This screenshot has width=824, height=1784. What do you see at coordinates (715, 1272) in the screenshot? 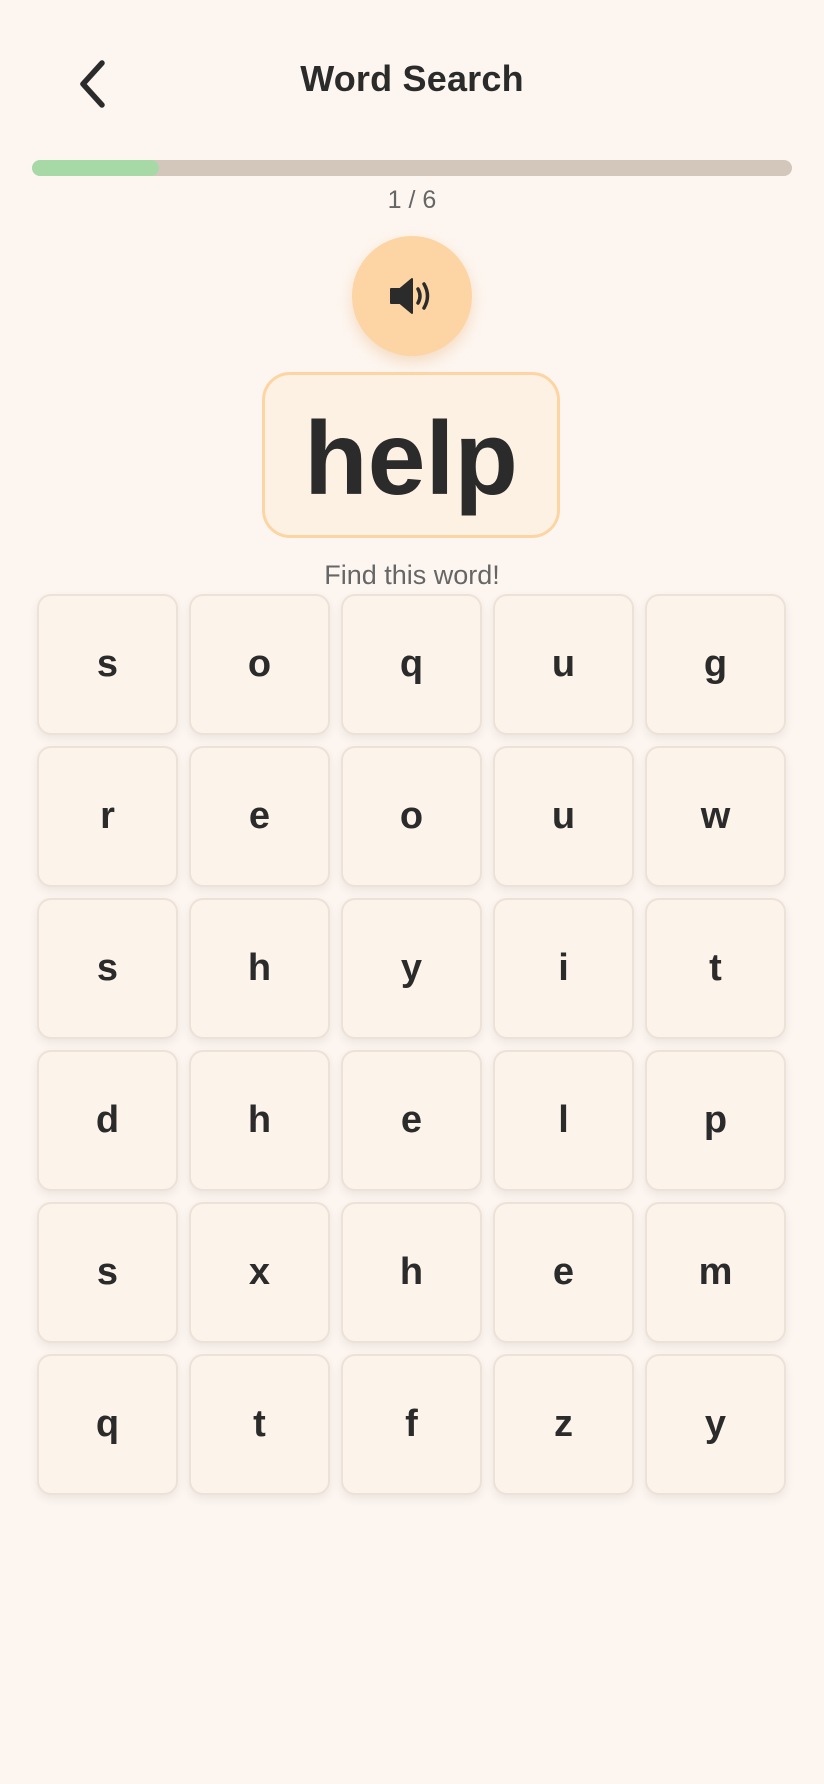
I see `letter-cell: m` at bounding box center [715, 1272].